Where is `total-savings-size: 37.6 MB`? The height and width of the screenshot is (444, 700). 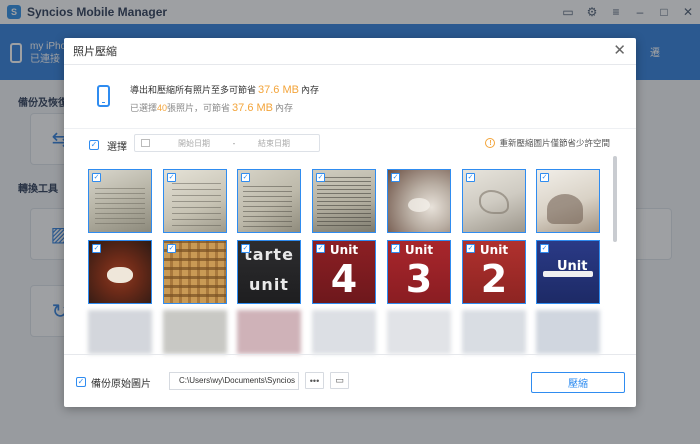 total-savings-size: 37.6 MB is located at coordinates (278, 90).